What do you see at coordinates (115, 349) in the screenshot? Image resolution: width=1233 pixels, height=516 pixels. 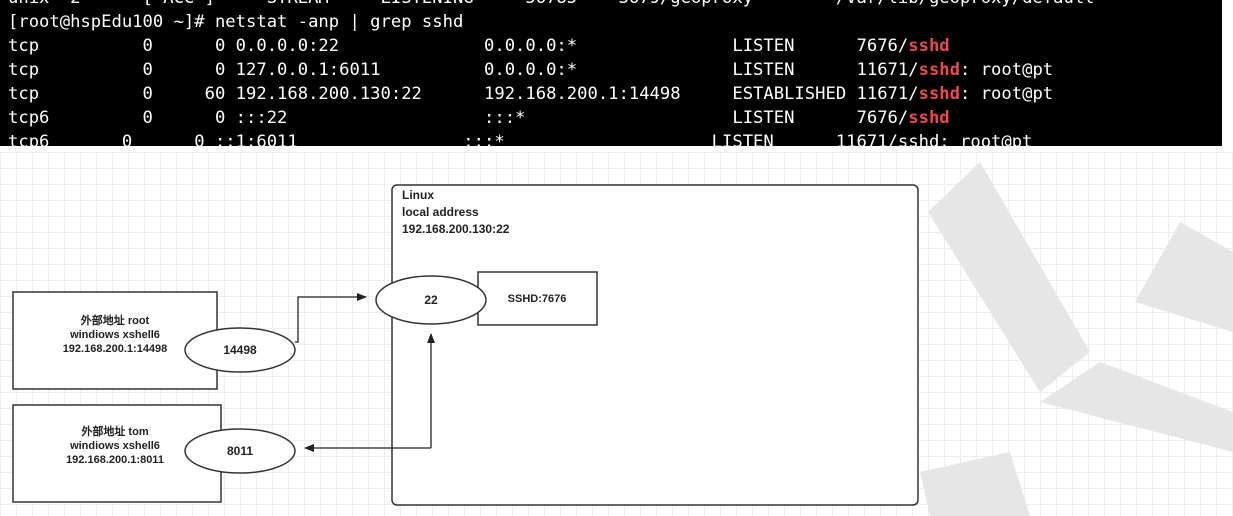 I see `client-root-address: 192.168.200.1:14498` at bounding box center [115, 349].